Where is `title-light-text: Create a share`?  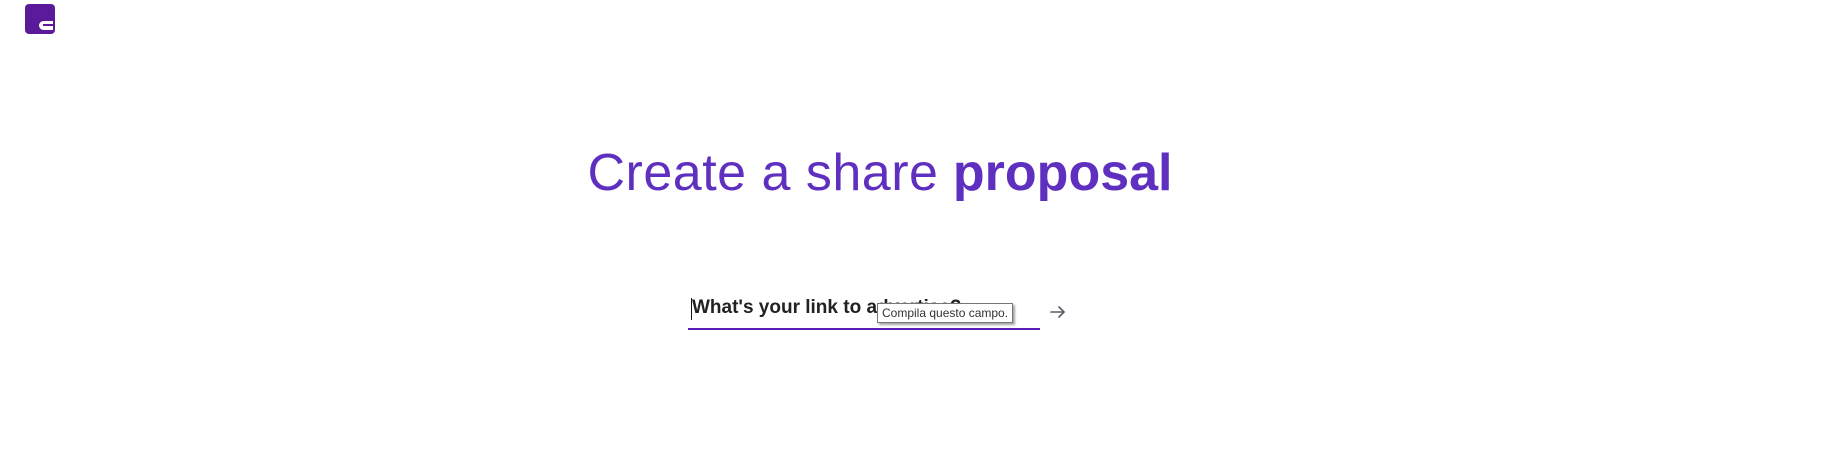 title-light-text: Create a share is located at coordinates (763, 173).